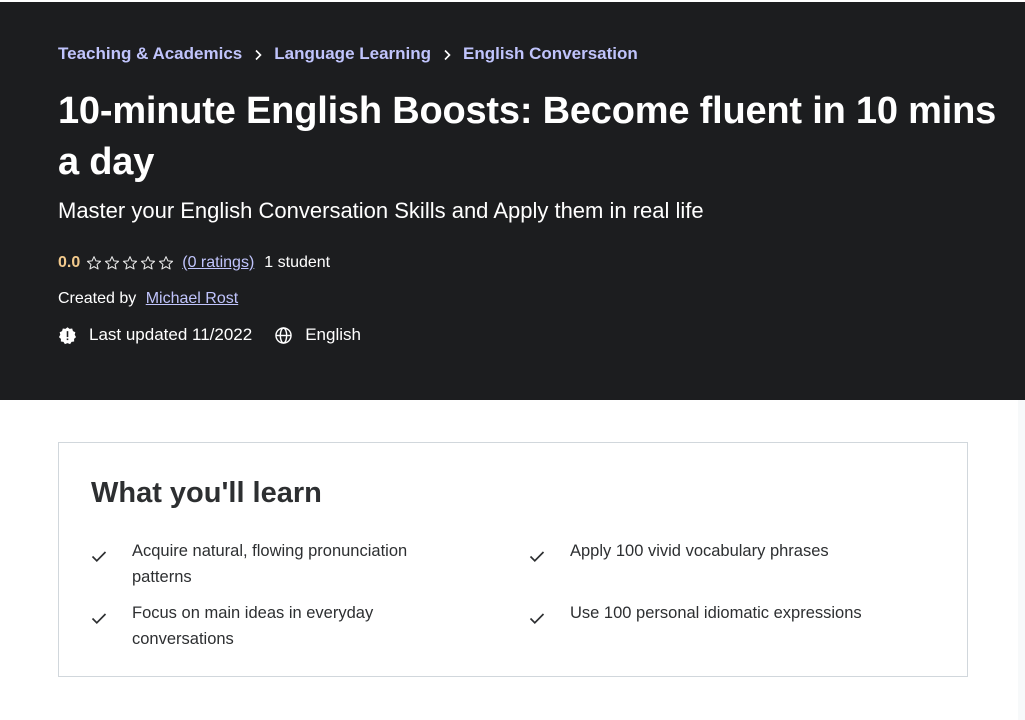 The image size is (1025, 720). I want to click on course-meta-row: Last updated 11/2022 English, so click(209, 335).